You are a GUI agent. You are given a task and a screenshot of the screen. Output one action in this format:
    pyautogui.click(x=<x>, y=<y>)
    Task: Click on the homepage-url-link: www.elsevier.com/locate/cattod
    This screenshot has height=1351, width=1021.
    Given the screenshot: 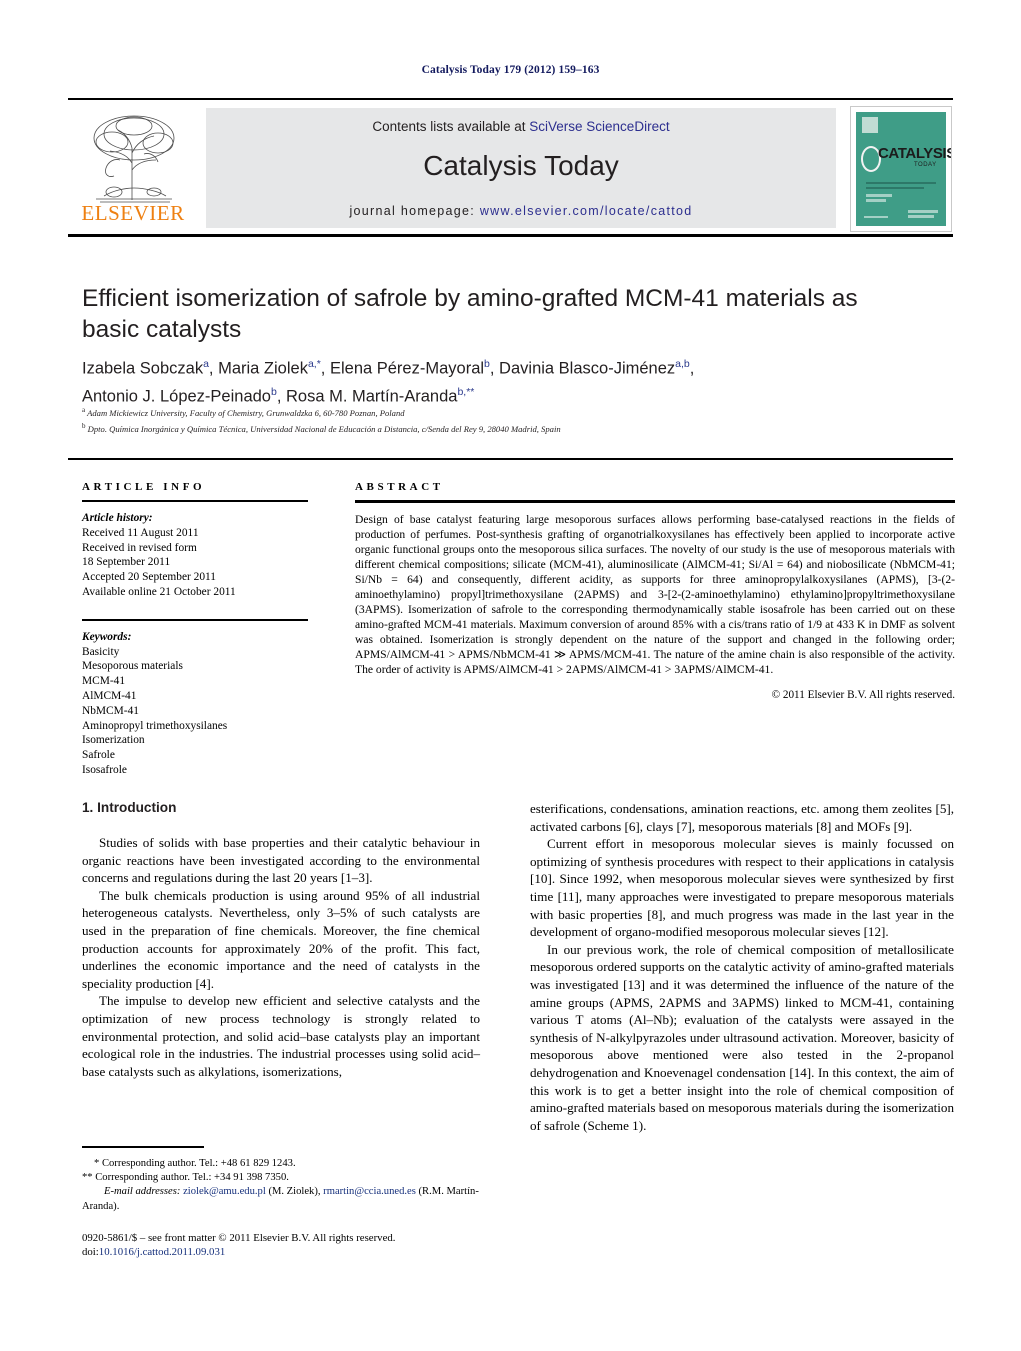 What is the action you would take?
    pyautogui.click(x=586, y=211)
    